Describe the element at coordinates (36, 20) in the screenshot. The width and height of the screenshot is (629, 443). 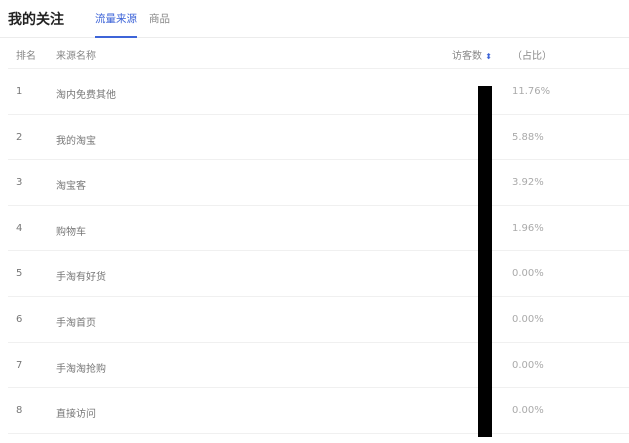
I see `page-title: 我的关注` at that location.